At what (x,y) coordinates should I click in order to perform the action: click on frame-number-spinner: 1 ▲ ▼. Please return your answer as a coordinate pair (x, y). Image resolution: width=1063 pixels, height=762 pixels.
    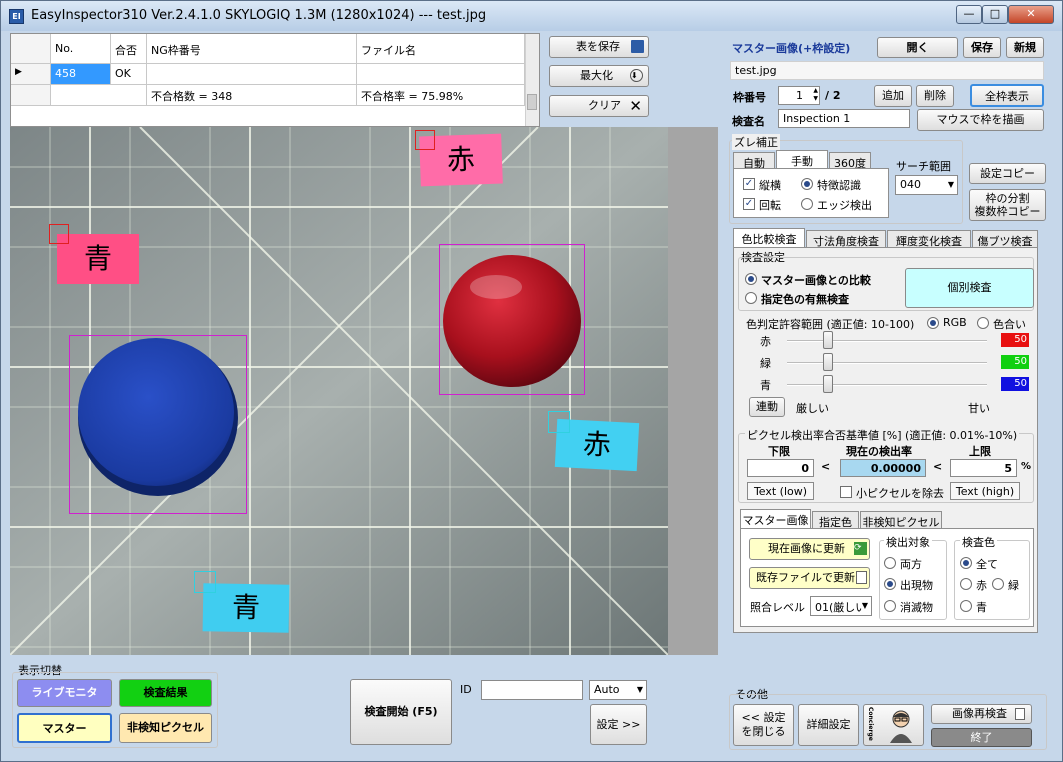
    Looking at the image, I should click on (799, 95).